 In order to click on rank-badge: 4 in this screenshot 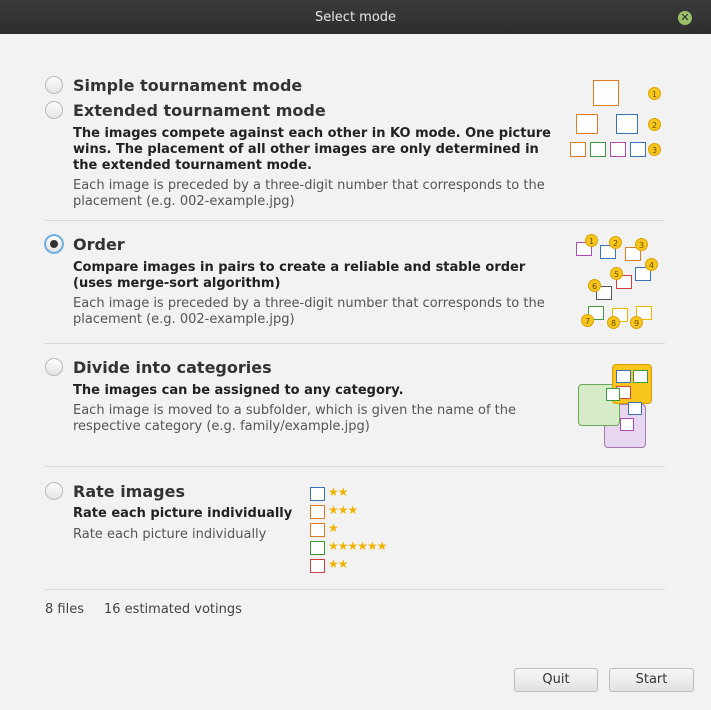, I will do `click(651, 264)`.